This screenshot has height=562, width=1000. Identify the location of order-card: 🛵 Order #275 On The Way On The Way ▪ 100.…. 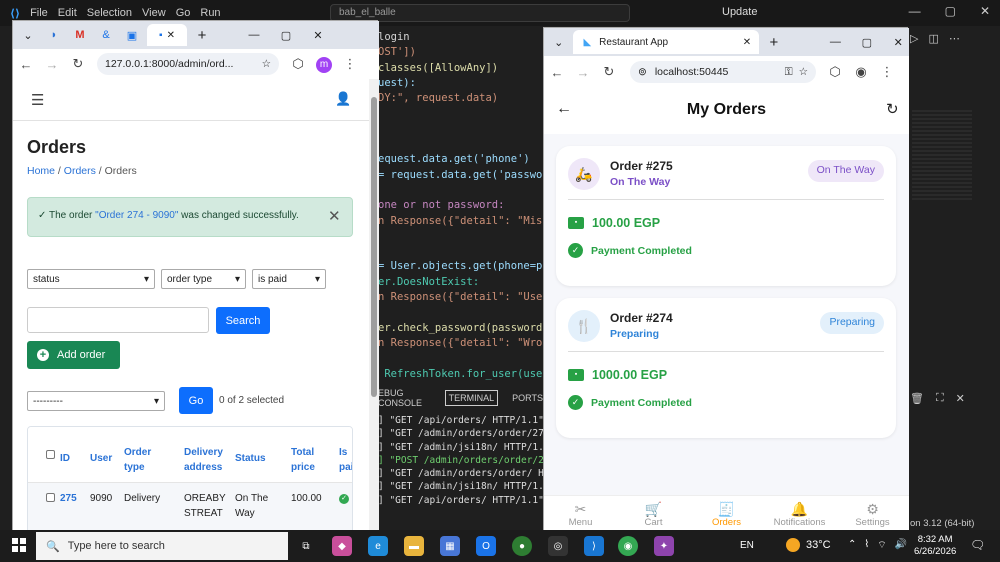
(726, 216).